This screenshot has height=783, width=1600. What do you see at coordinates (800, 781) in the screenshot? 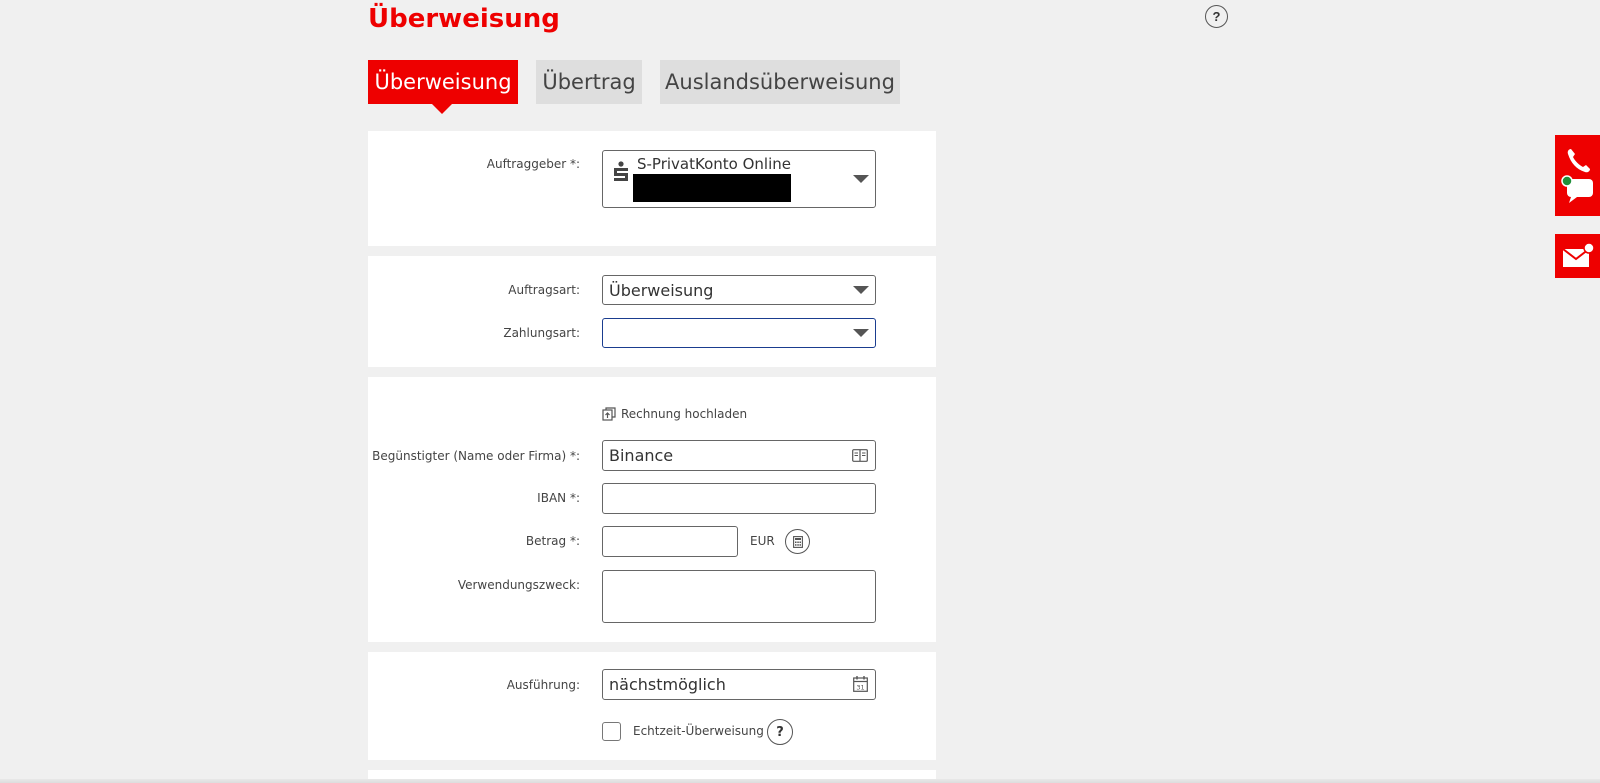
I see `page-fold` at bounding box center [800, 781].